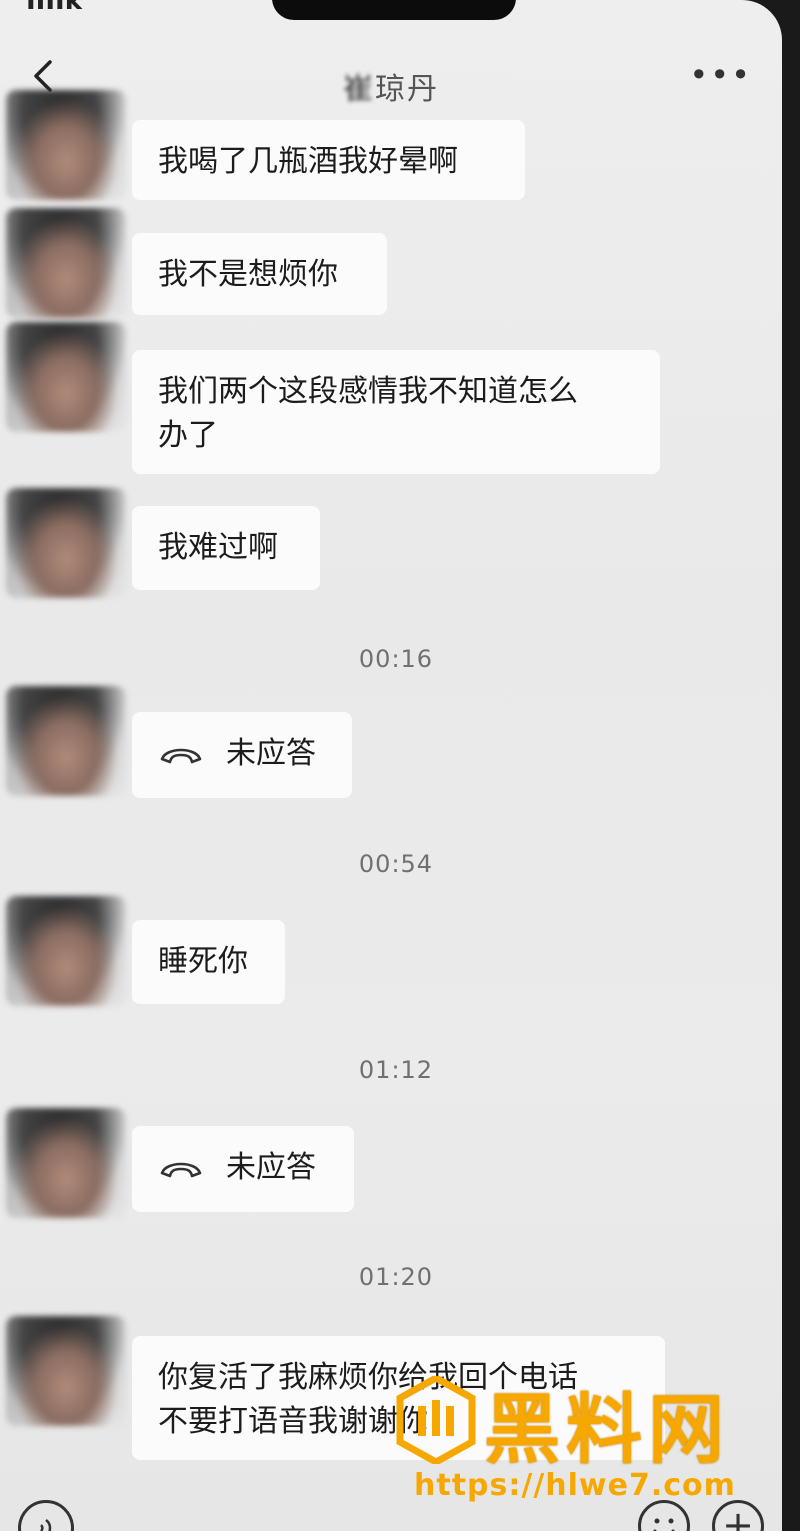 The width and height of the screenshot is (800, 1531). I want to click on phone-notch, so click(394, 10).